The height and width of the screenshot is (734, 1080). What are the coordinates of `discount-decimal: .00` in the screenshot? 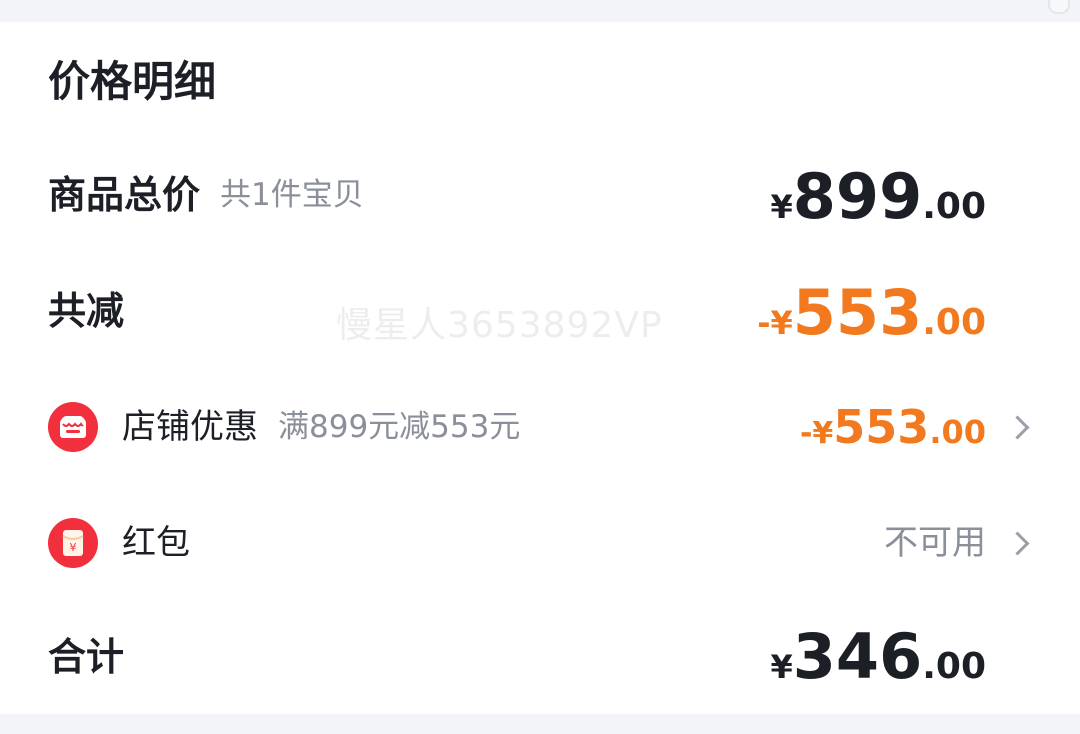 It's located at (957, 432).